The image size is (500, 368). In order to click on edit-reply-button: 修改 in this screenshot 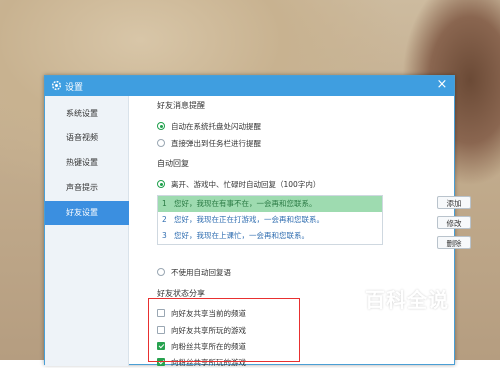, I will do `click(454, 222)`.